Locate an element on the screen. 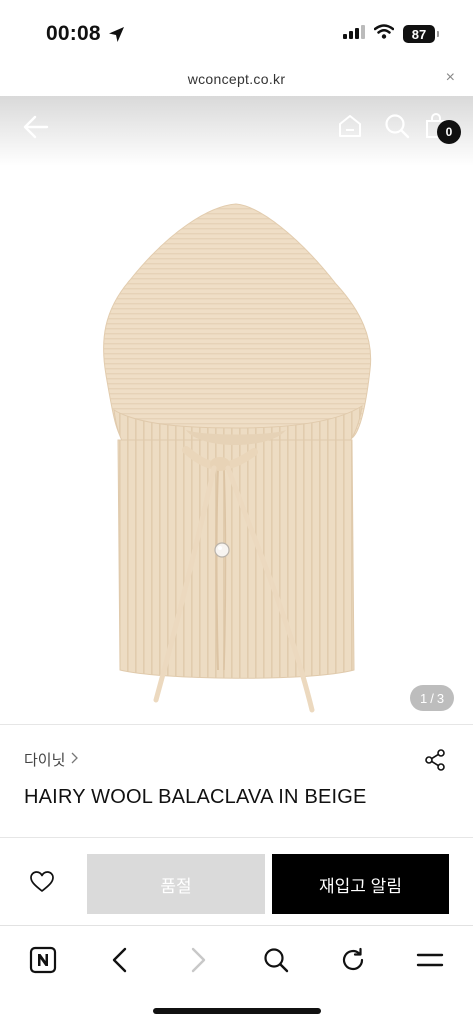 This screenshot has height=1024, width=473. back-arrow-icon is located at coordinates (36, 129).